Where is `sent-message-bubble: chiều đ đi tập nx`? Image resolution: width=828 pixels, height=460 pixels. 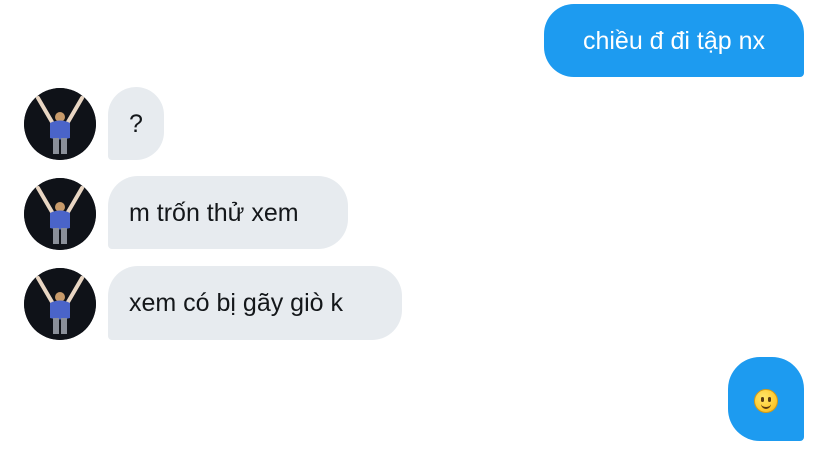 sent-message-bubble: chiều đ đi tập nx is located at coordinates (674, 40).